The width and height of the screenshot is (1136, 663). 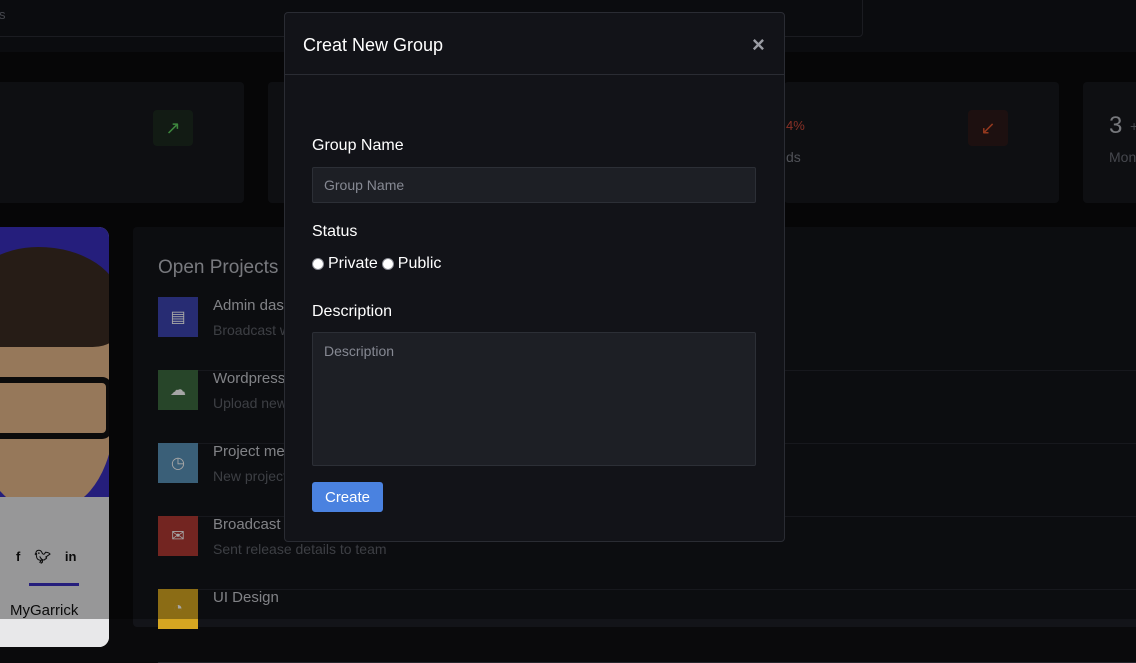 I want to click on public-radio, so click(x=387, y=264).